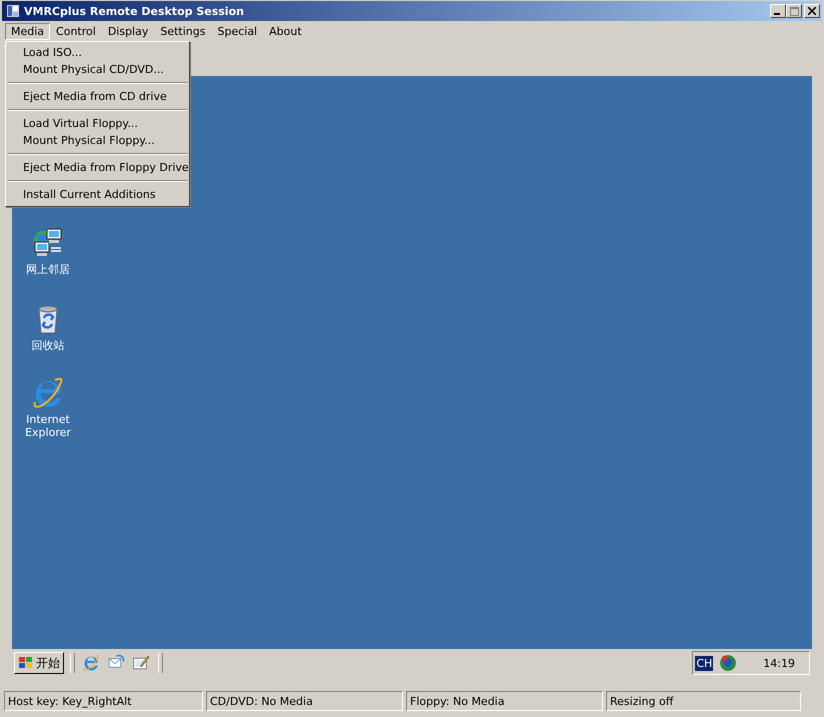 Image resolution: width=824 pixels, height=717 pixels. I want to click on desktop-icon-label: 网上邻居, so click(48, 269).